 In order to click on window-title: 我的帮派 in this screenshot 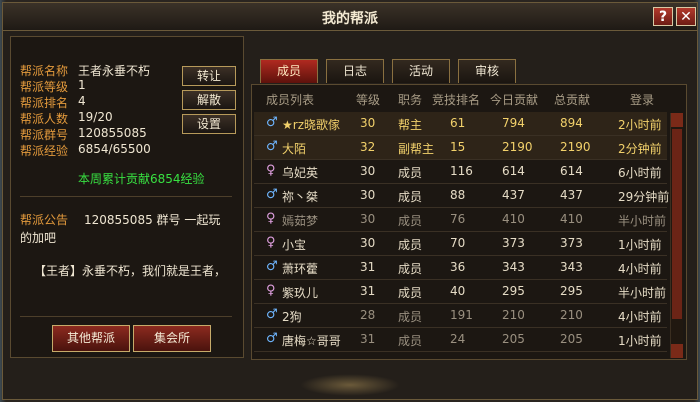, I will do `click(350, 19)`.